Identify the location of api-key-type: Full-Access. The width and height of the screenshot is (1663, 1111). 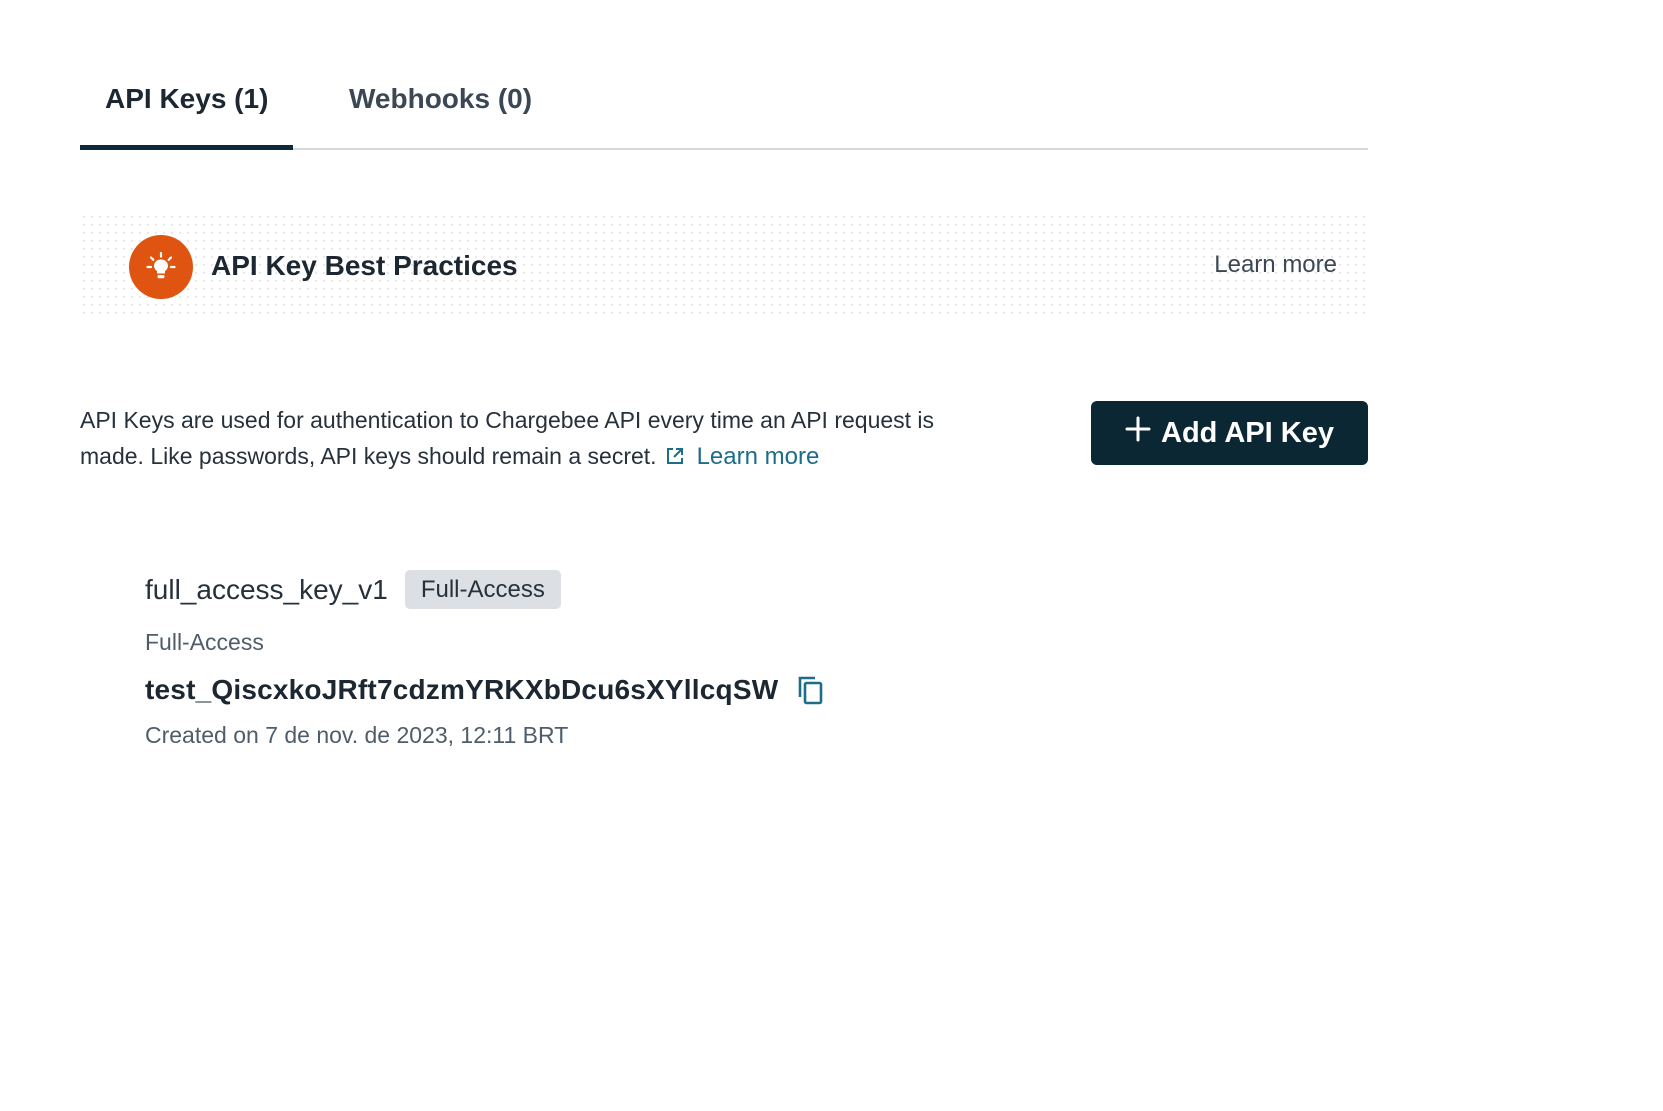
(204, 642).